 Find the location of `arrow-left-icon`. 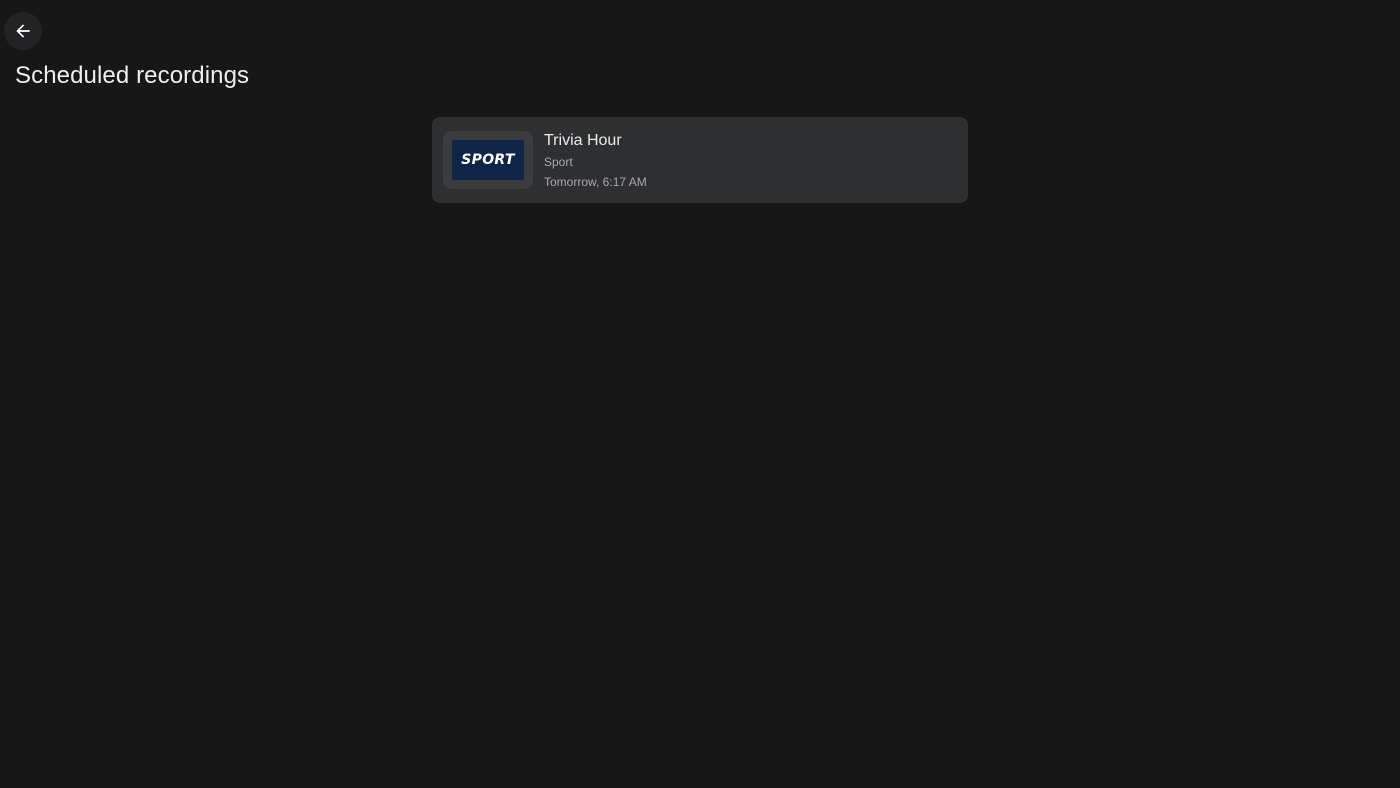

arrow-left-icon is located at coordinates (23, 31).